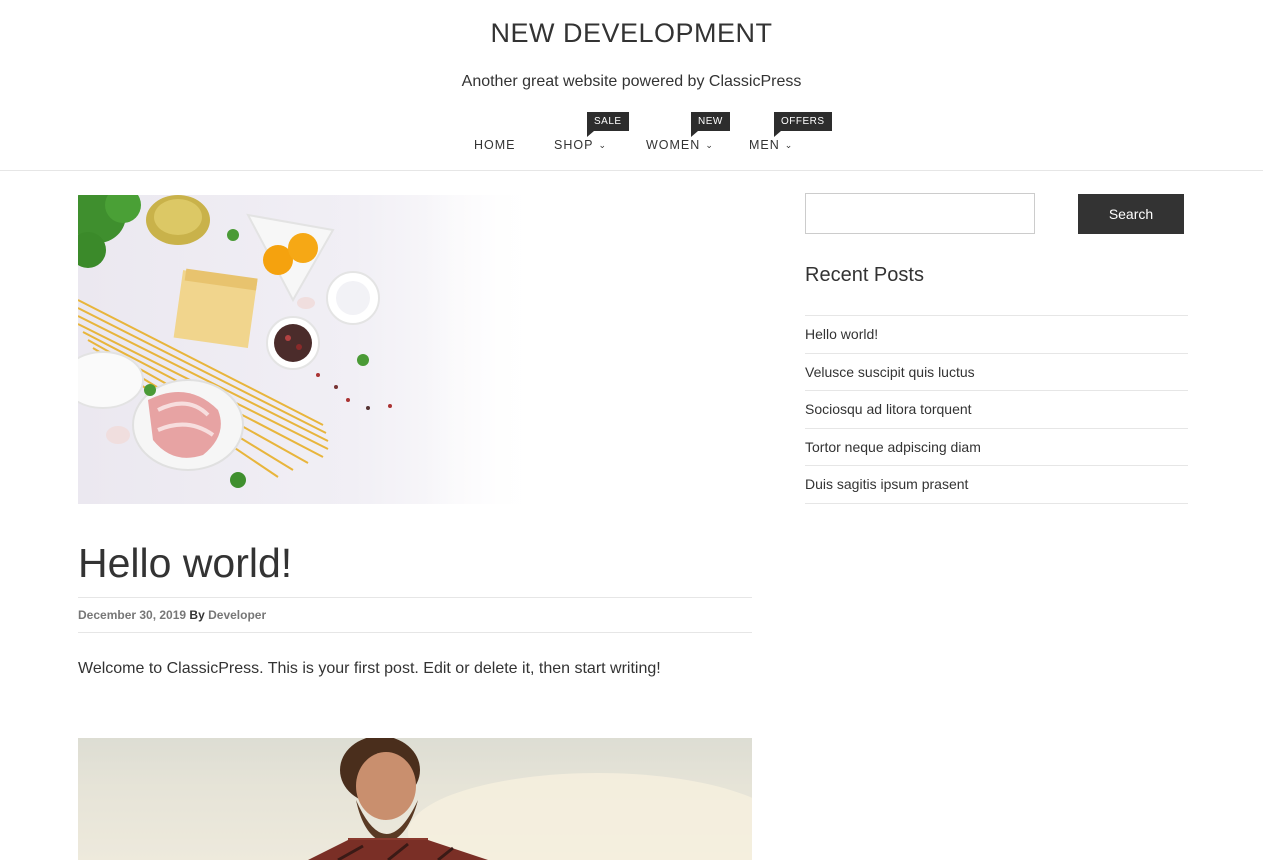 Image resolution: width=1263 pixels, height=860 pixels. I want to click on recent-post-link: Sociosqu ad litora torquent, so click(996, 410).